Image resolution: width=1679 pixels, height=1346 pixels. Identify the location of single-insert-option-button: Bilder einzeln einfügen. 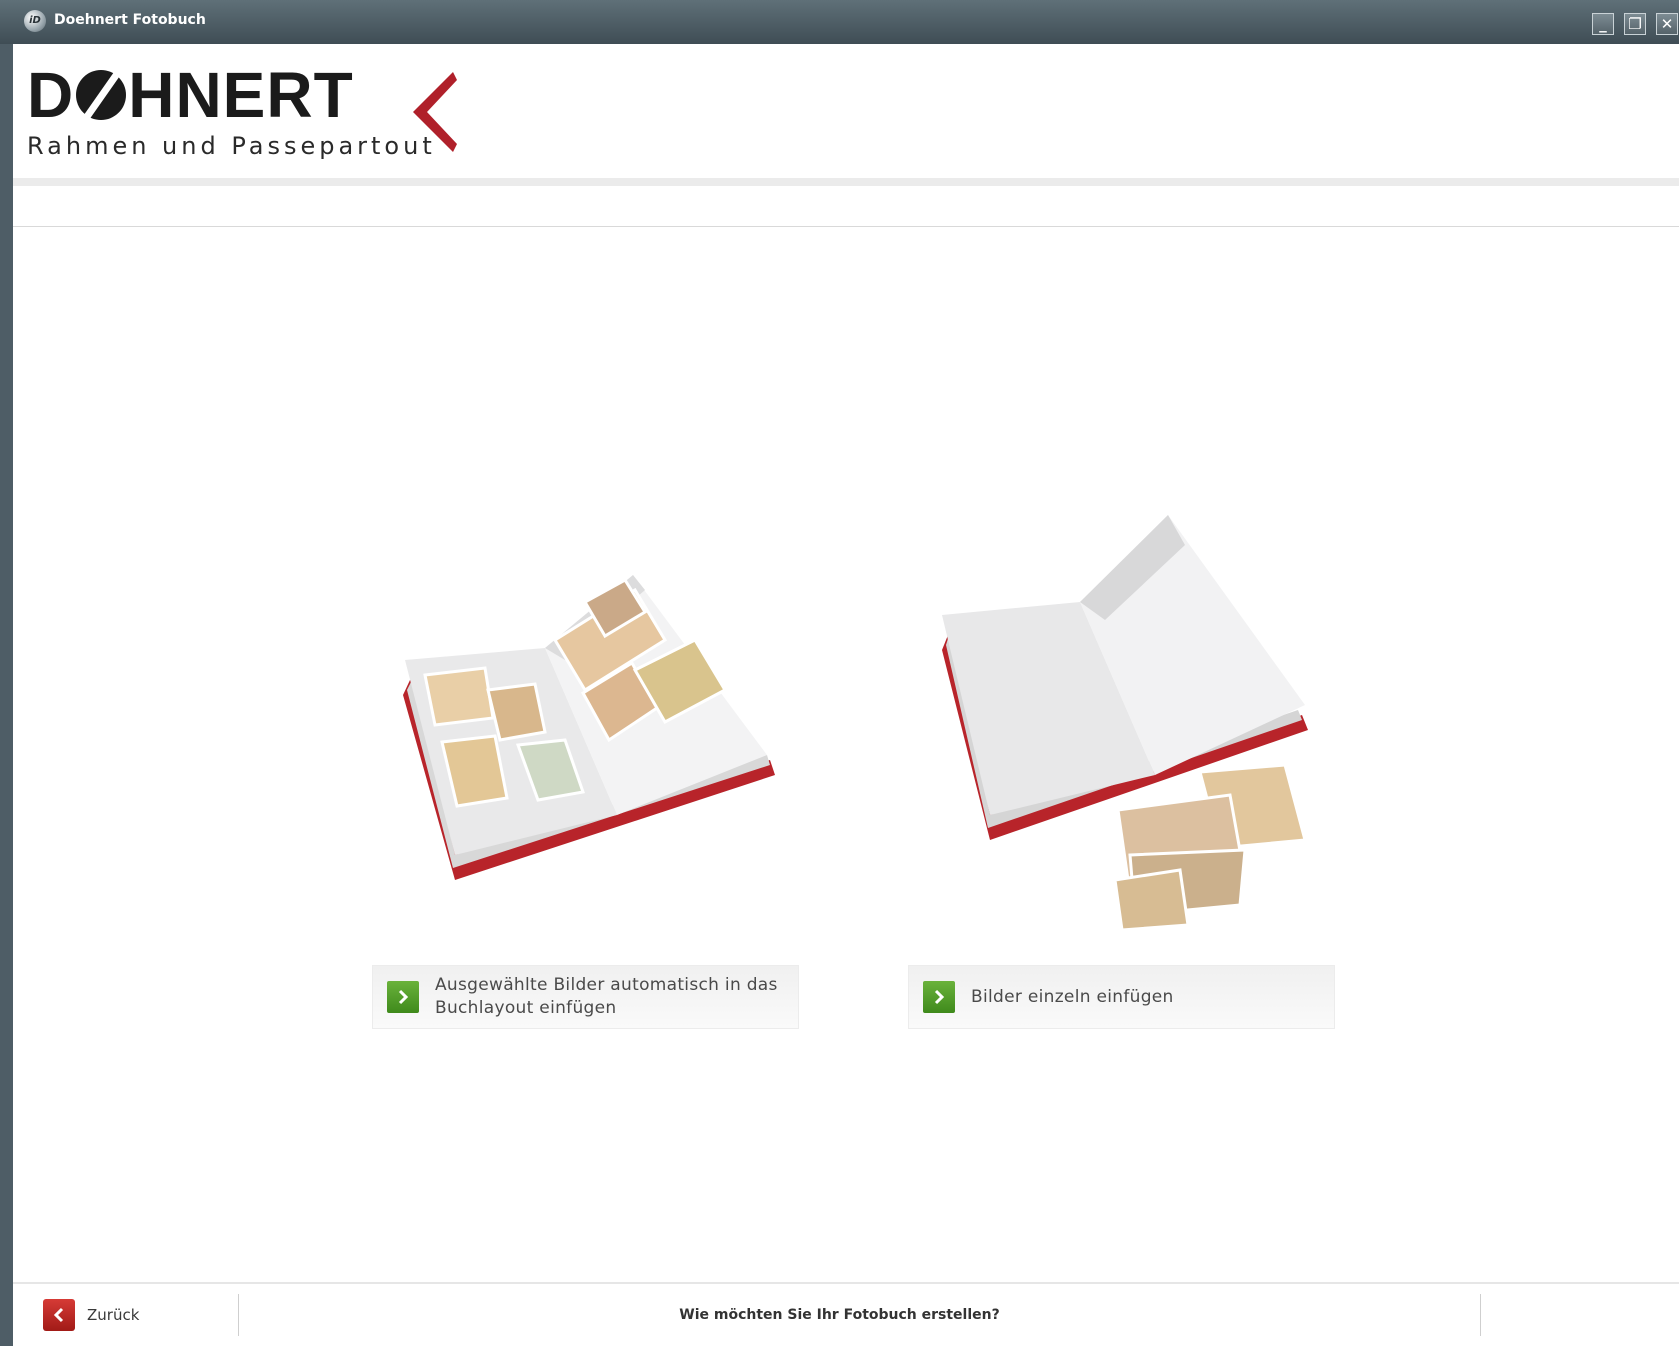
(1121, 997).